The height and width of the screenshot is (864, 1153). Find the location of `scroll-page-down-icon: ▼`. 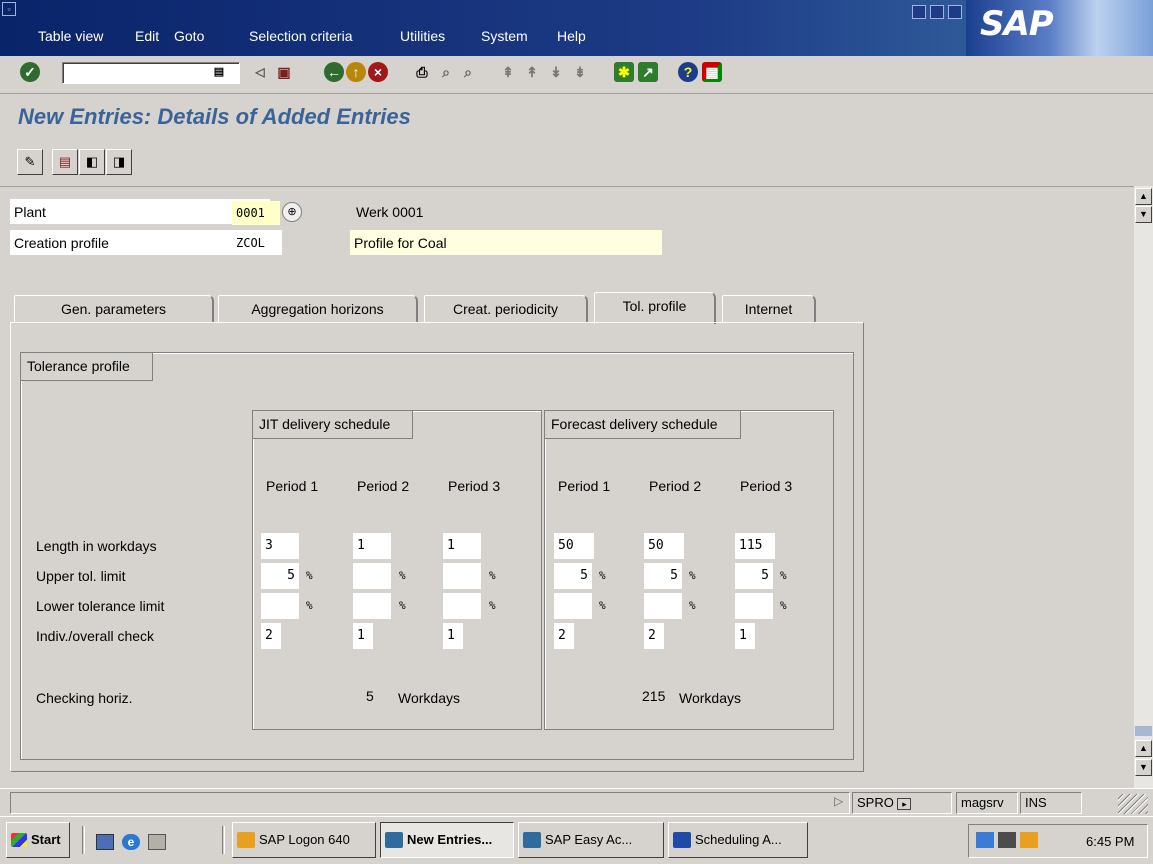

scroll-page-down-icon: ▼ is located at coordinates (1143, 767).